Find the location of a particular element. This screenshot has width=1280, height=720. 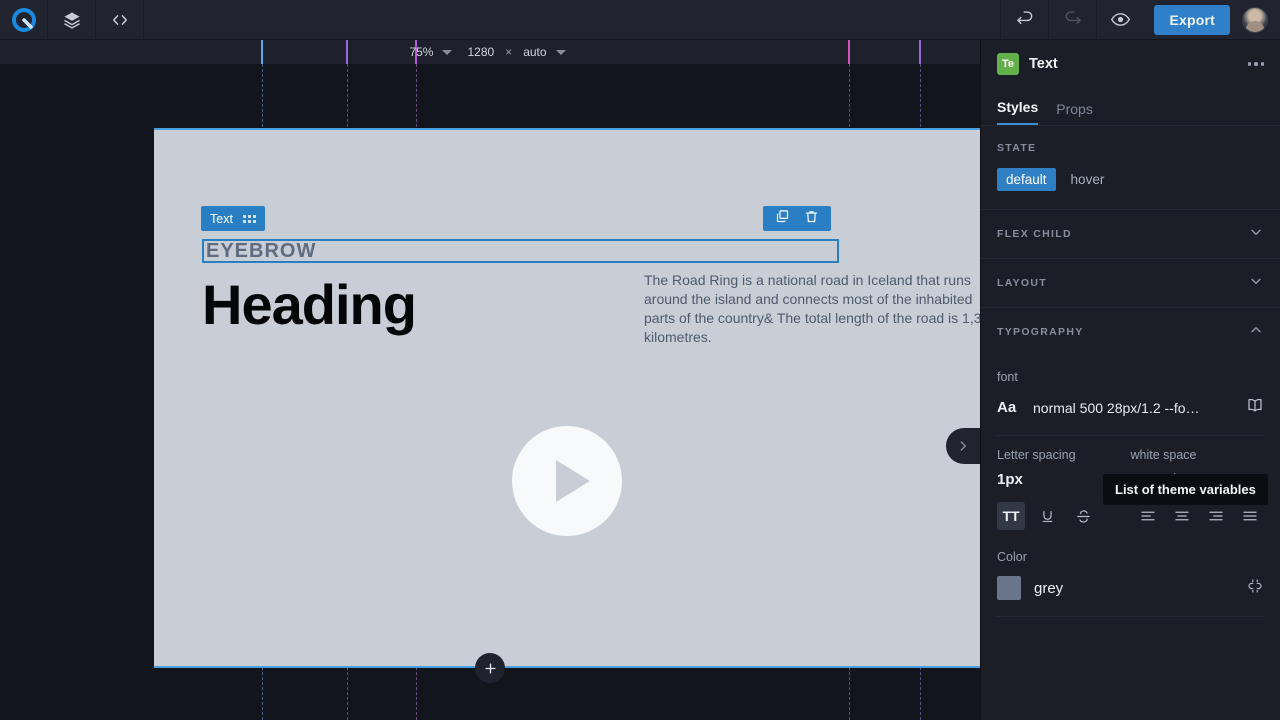

canvas-zoom-bar: 75% 1280 × auto is located at coordinates (490, 52).